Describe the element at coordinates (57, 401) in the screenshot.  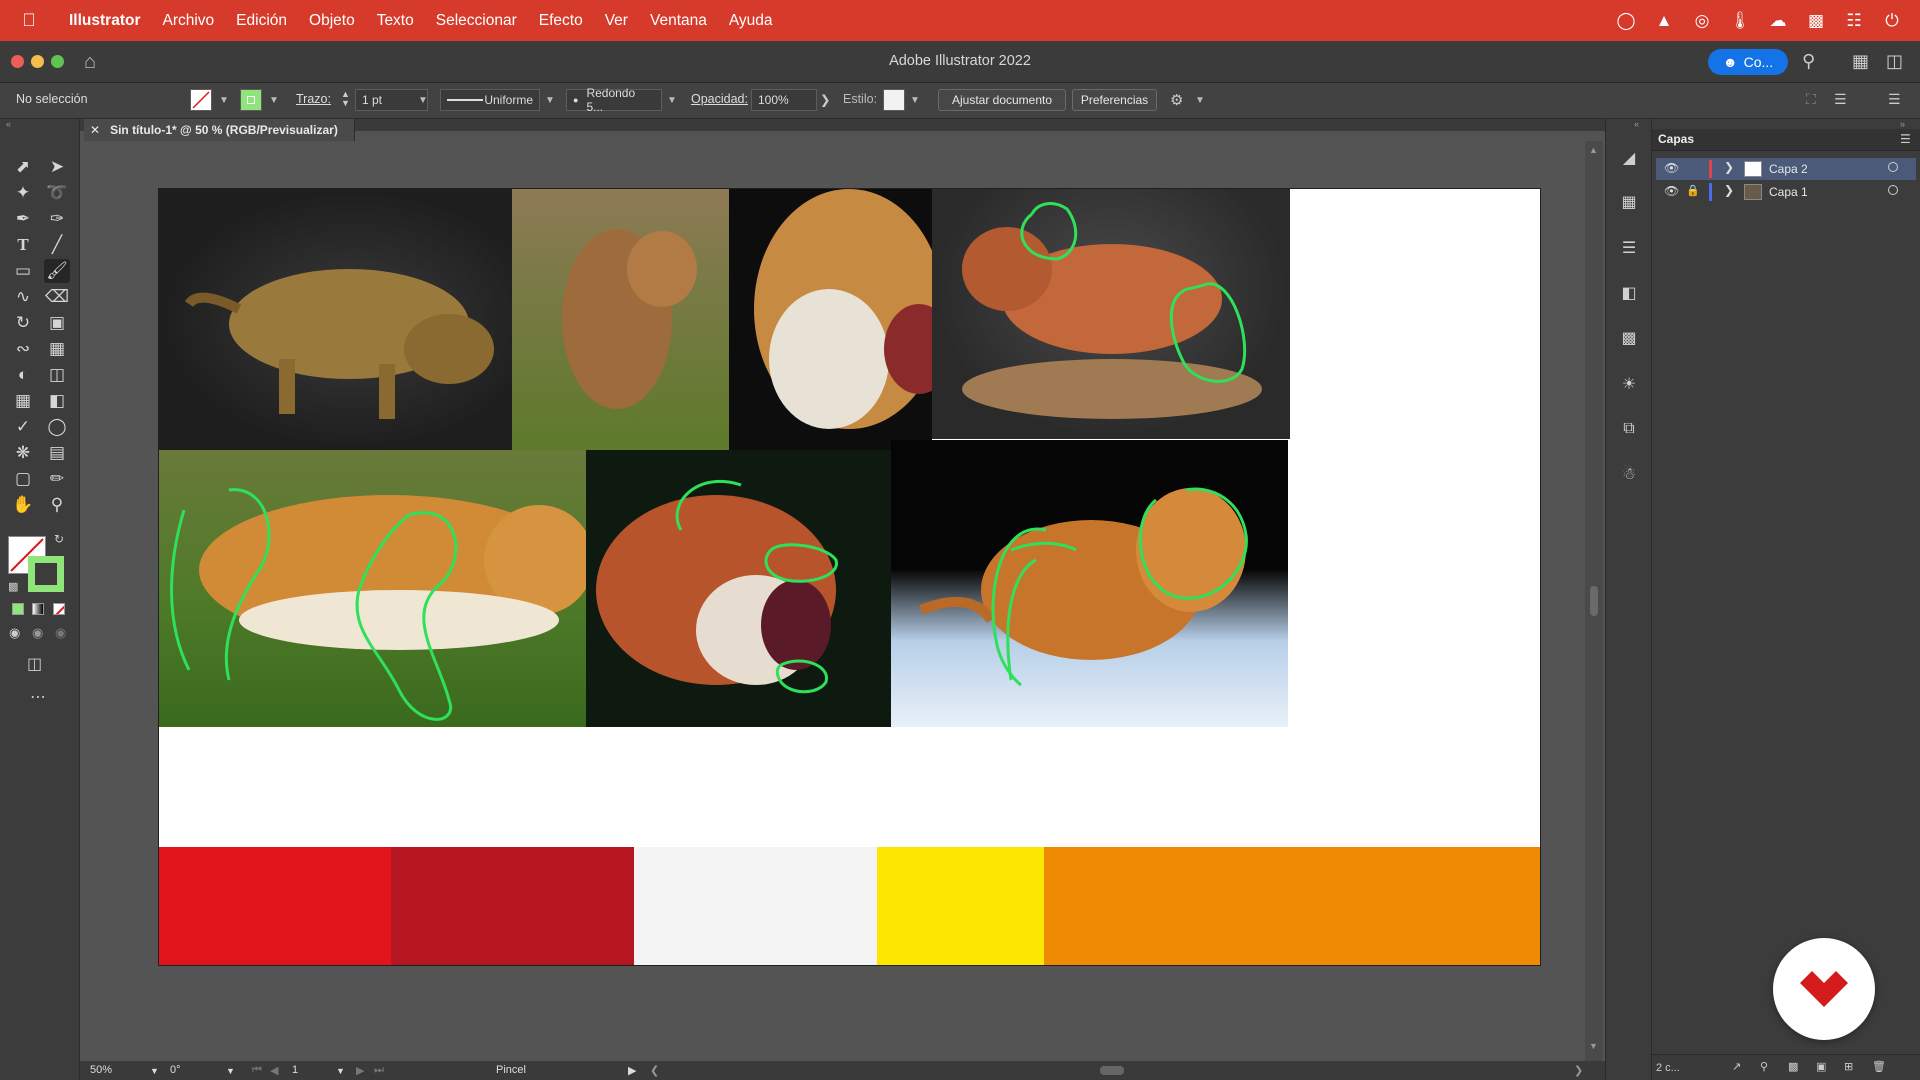
I see `gradient-tool-icon: ◧` at that location.